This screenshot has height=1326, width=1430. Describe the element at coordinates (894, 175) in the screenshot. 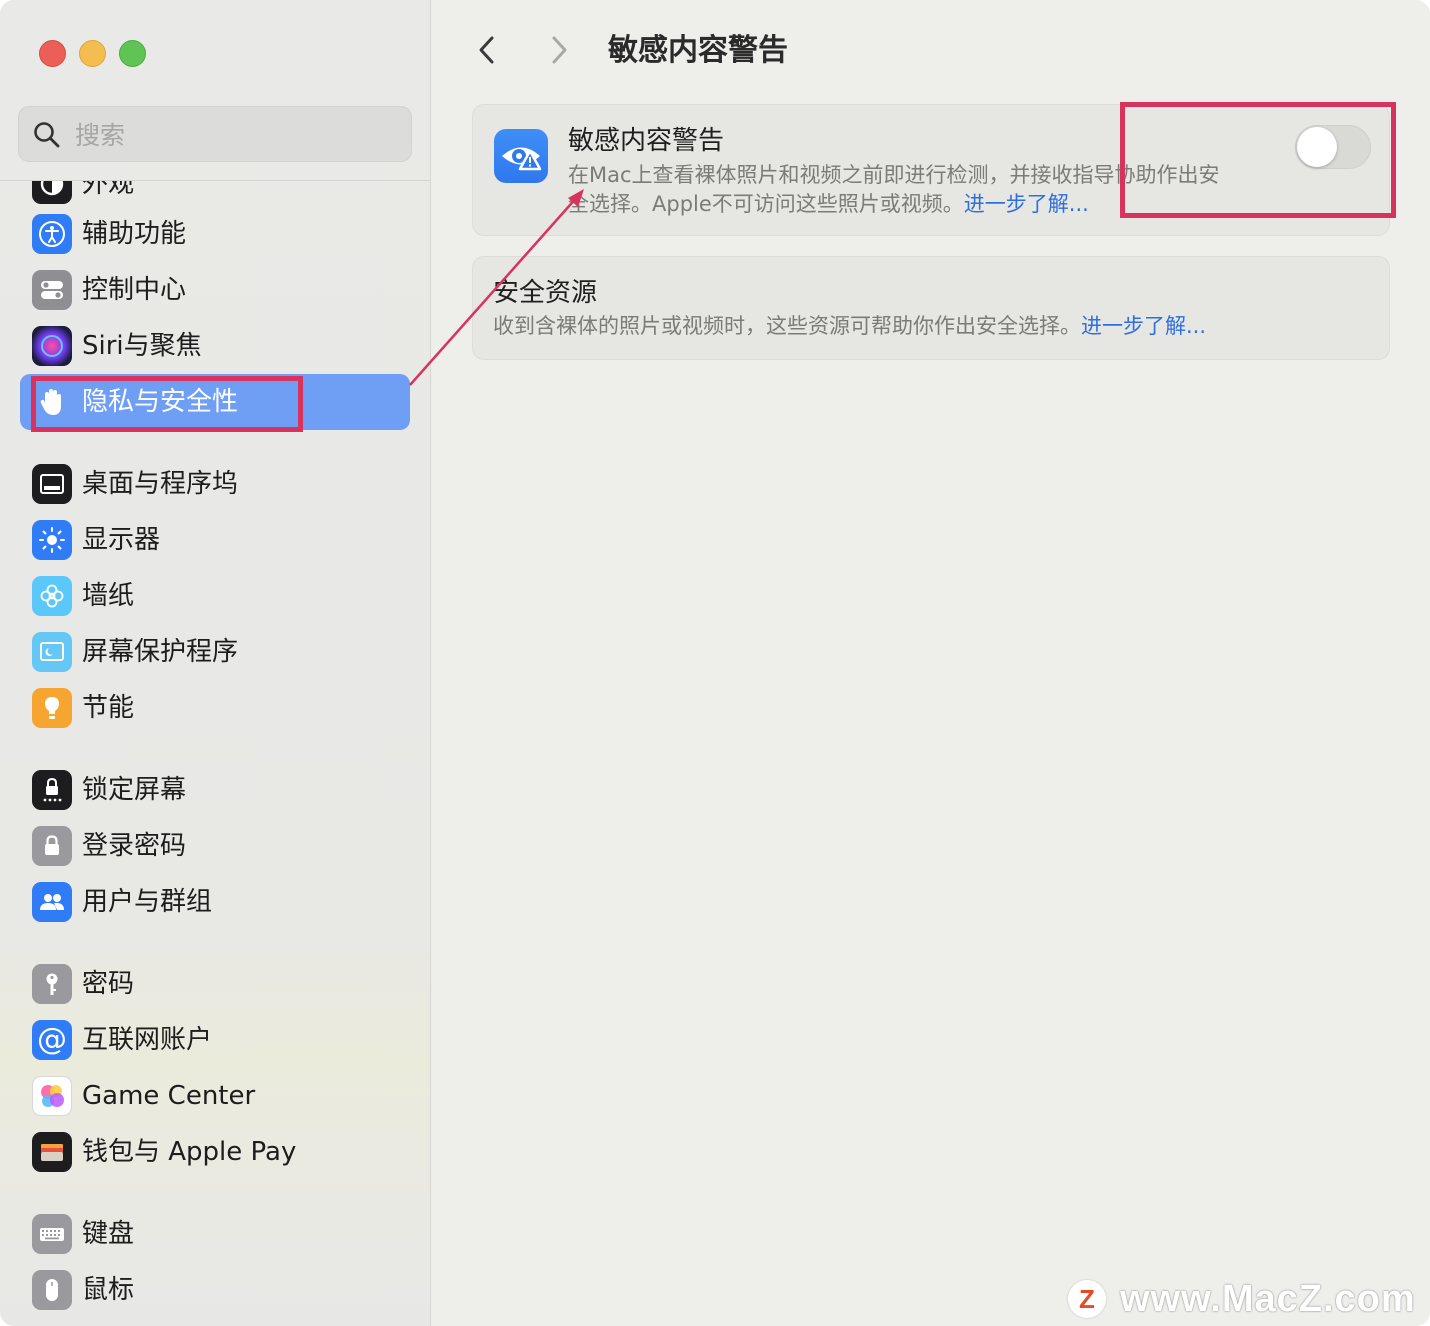

I see `description-line-1: 在Mac上查看裸体照片和视频之前即进行检测，并接收指导协助作出安` at that location.